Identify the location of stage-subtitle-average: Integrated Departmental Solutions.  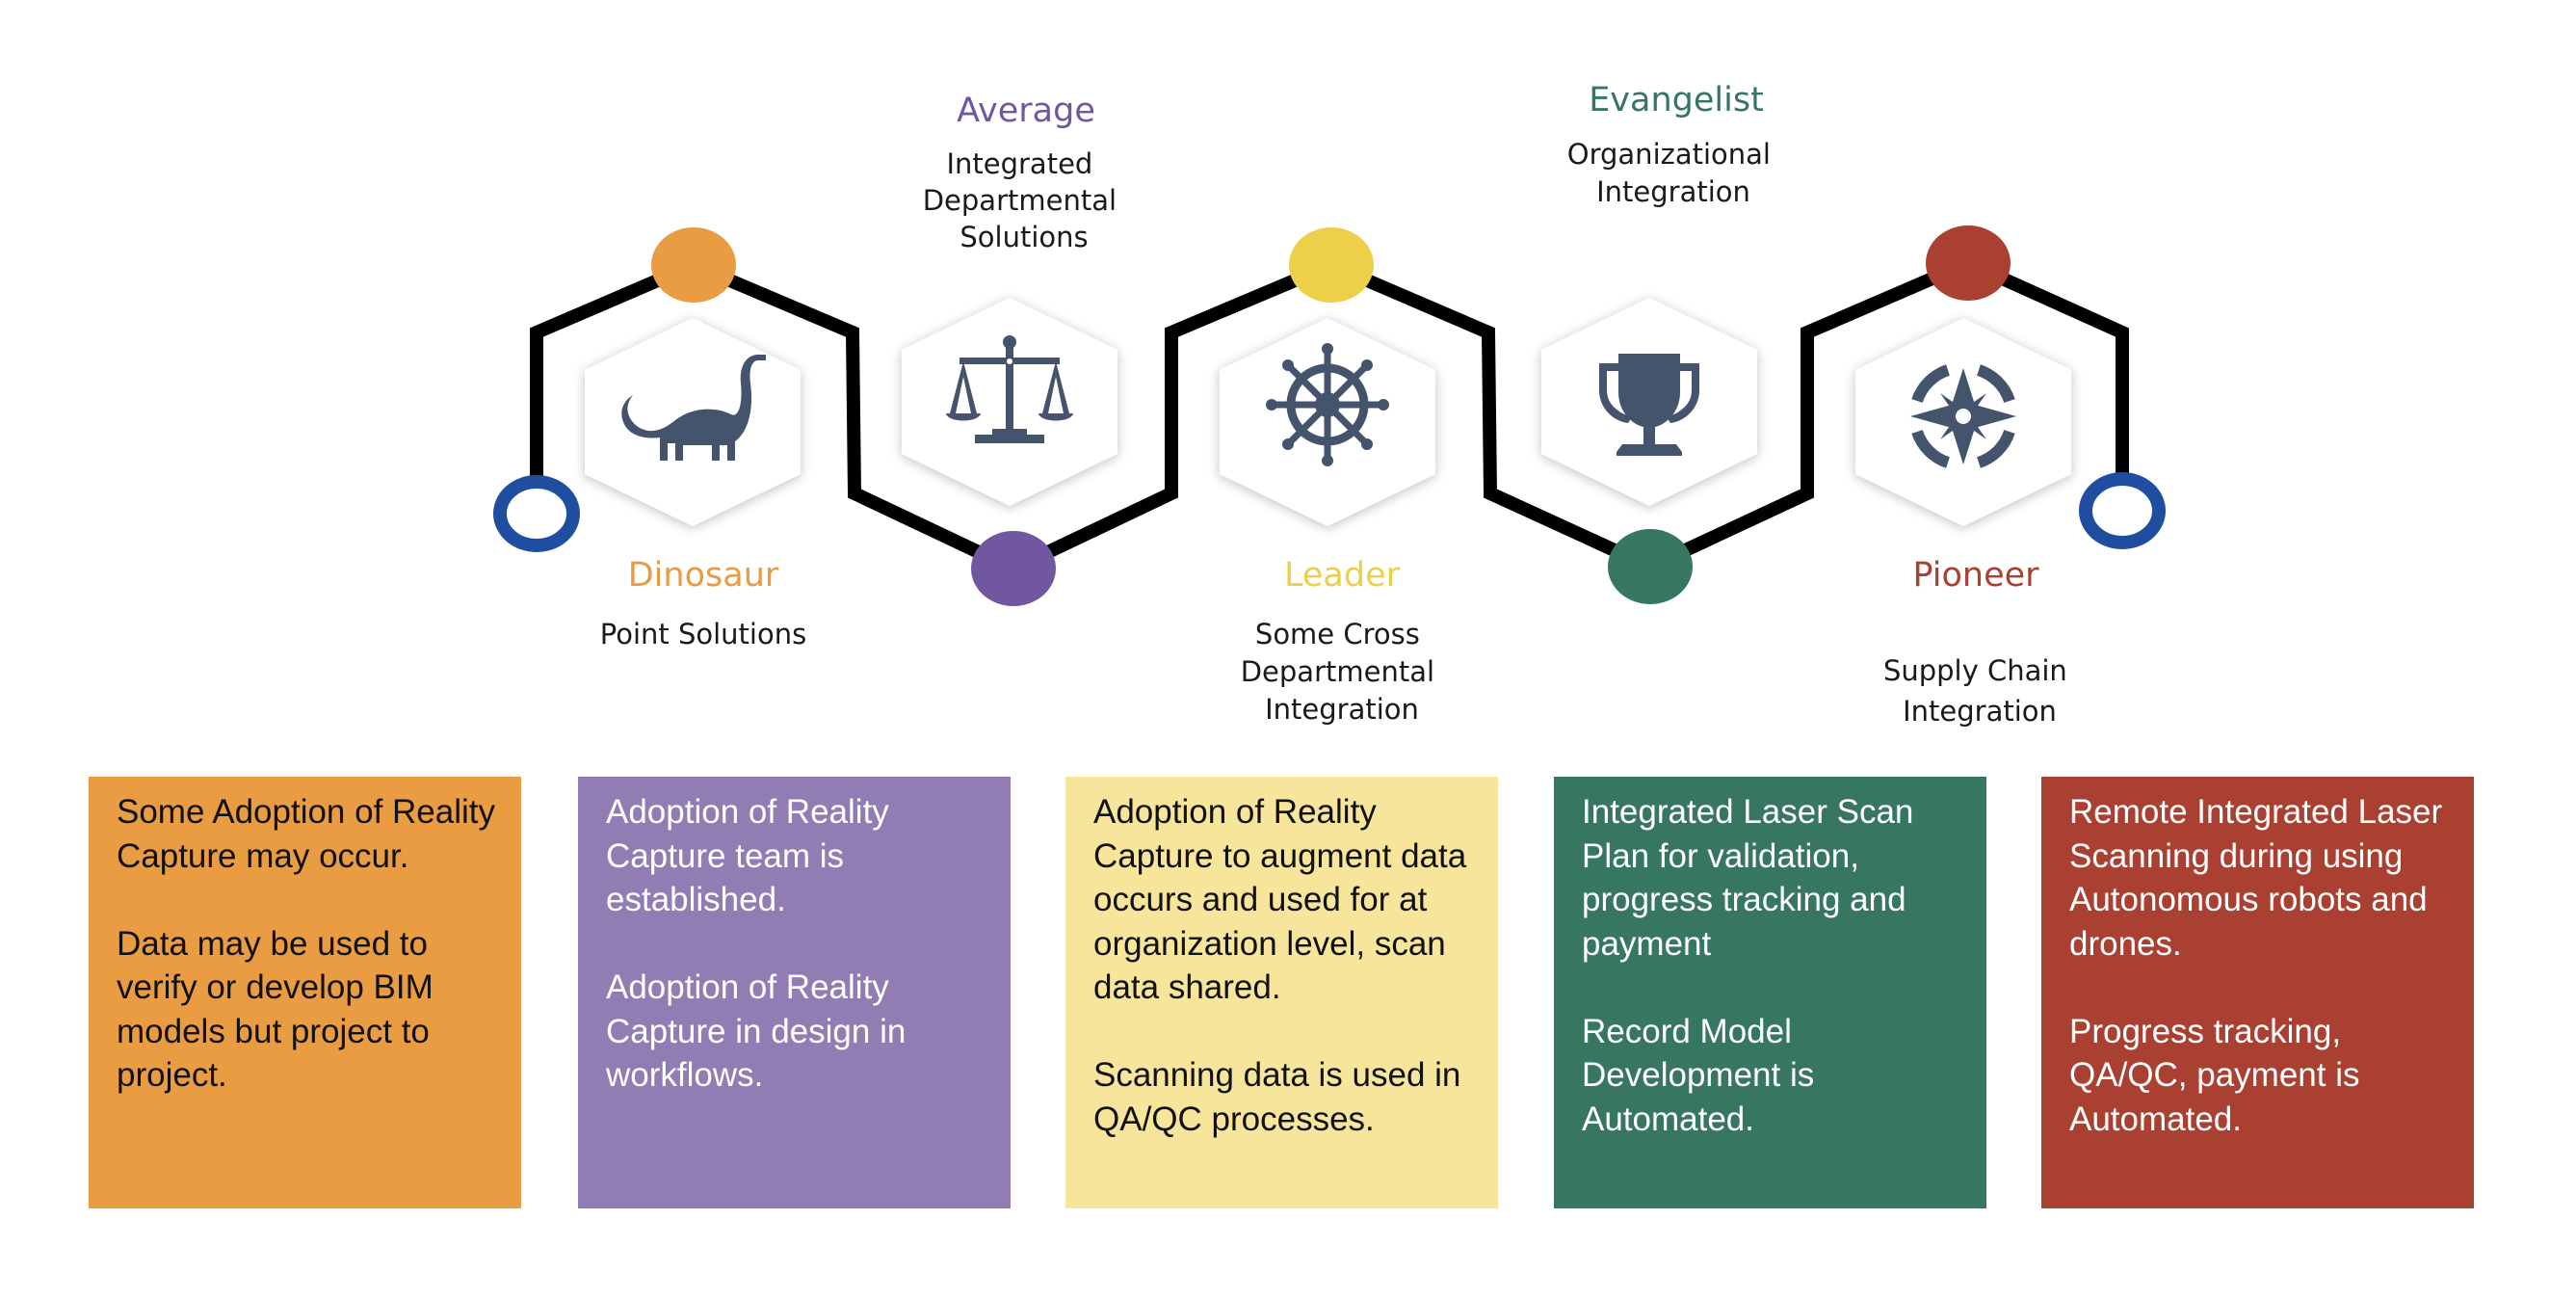
(1025, 200).